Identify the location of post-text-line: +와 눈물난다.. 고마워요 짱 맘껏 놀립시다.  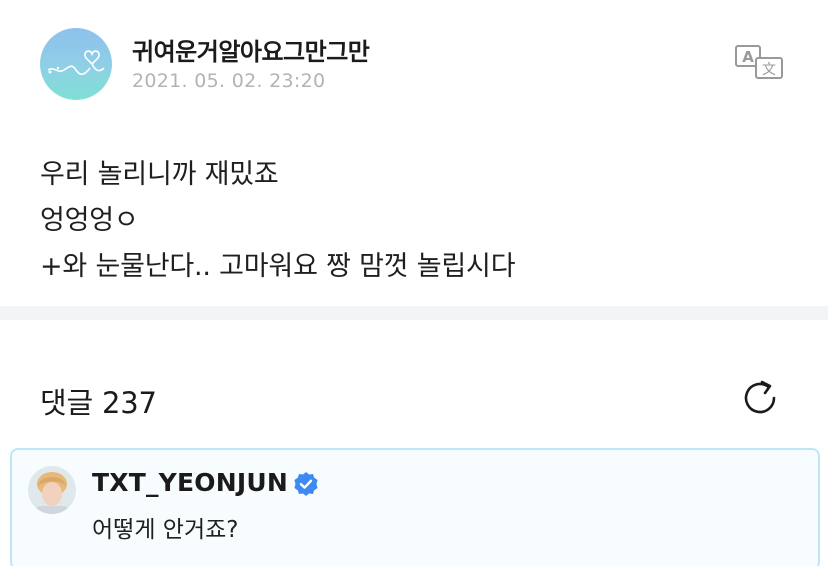
(278, 266).